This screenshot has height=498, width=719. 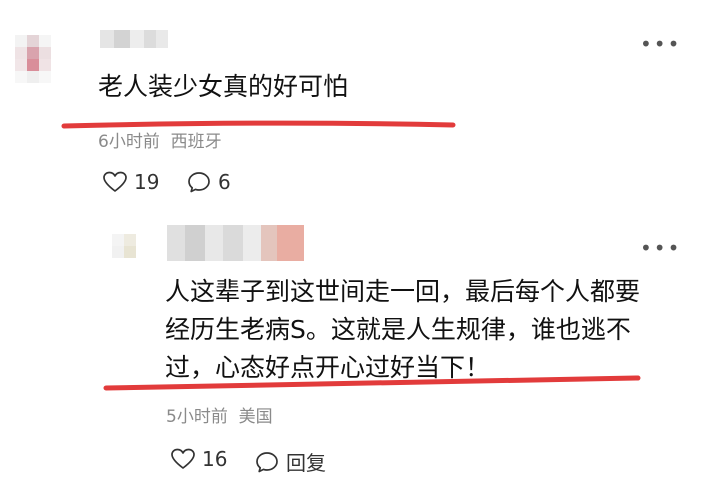 What do you see at coordinates (372, 383) in the screenshot?
I see `highlight-underline` at bounding box center [372, 383].